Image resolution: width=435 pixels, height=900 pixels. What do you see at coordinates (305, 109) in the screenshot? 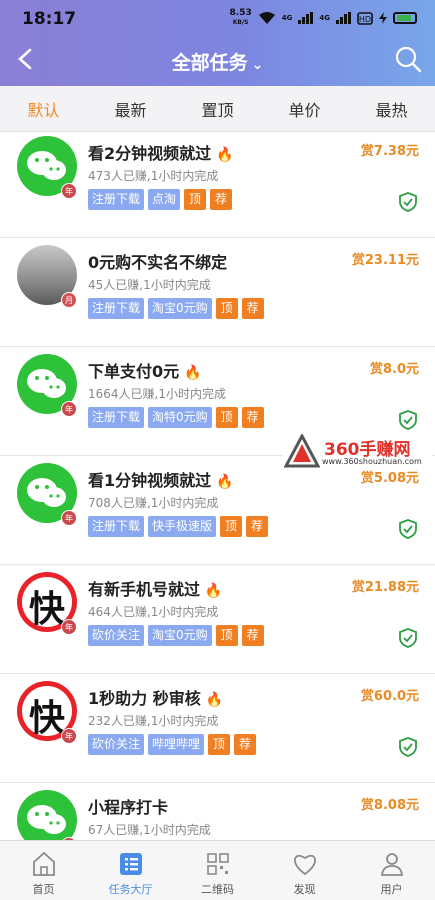
I see `tab-3: 单价` at bounding box center [305, 109].